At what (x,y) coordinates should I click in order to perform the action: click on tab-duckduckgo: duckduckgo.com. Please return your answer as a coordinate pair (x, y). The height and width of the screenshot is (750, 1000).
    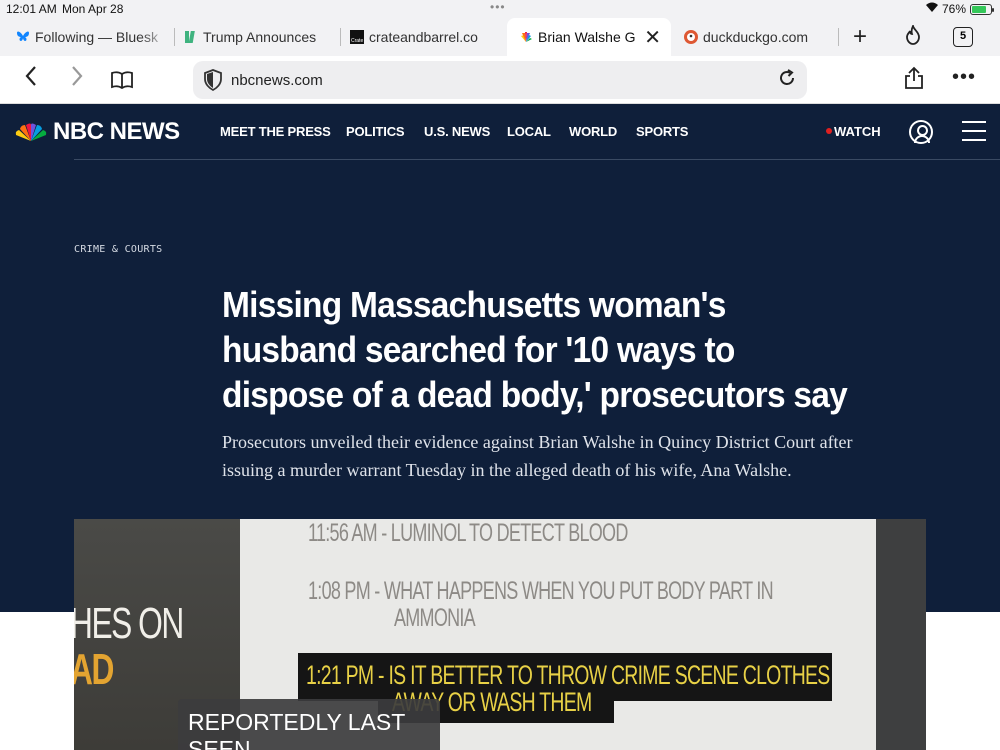
    Looking at the image, I should click on (759, 37).